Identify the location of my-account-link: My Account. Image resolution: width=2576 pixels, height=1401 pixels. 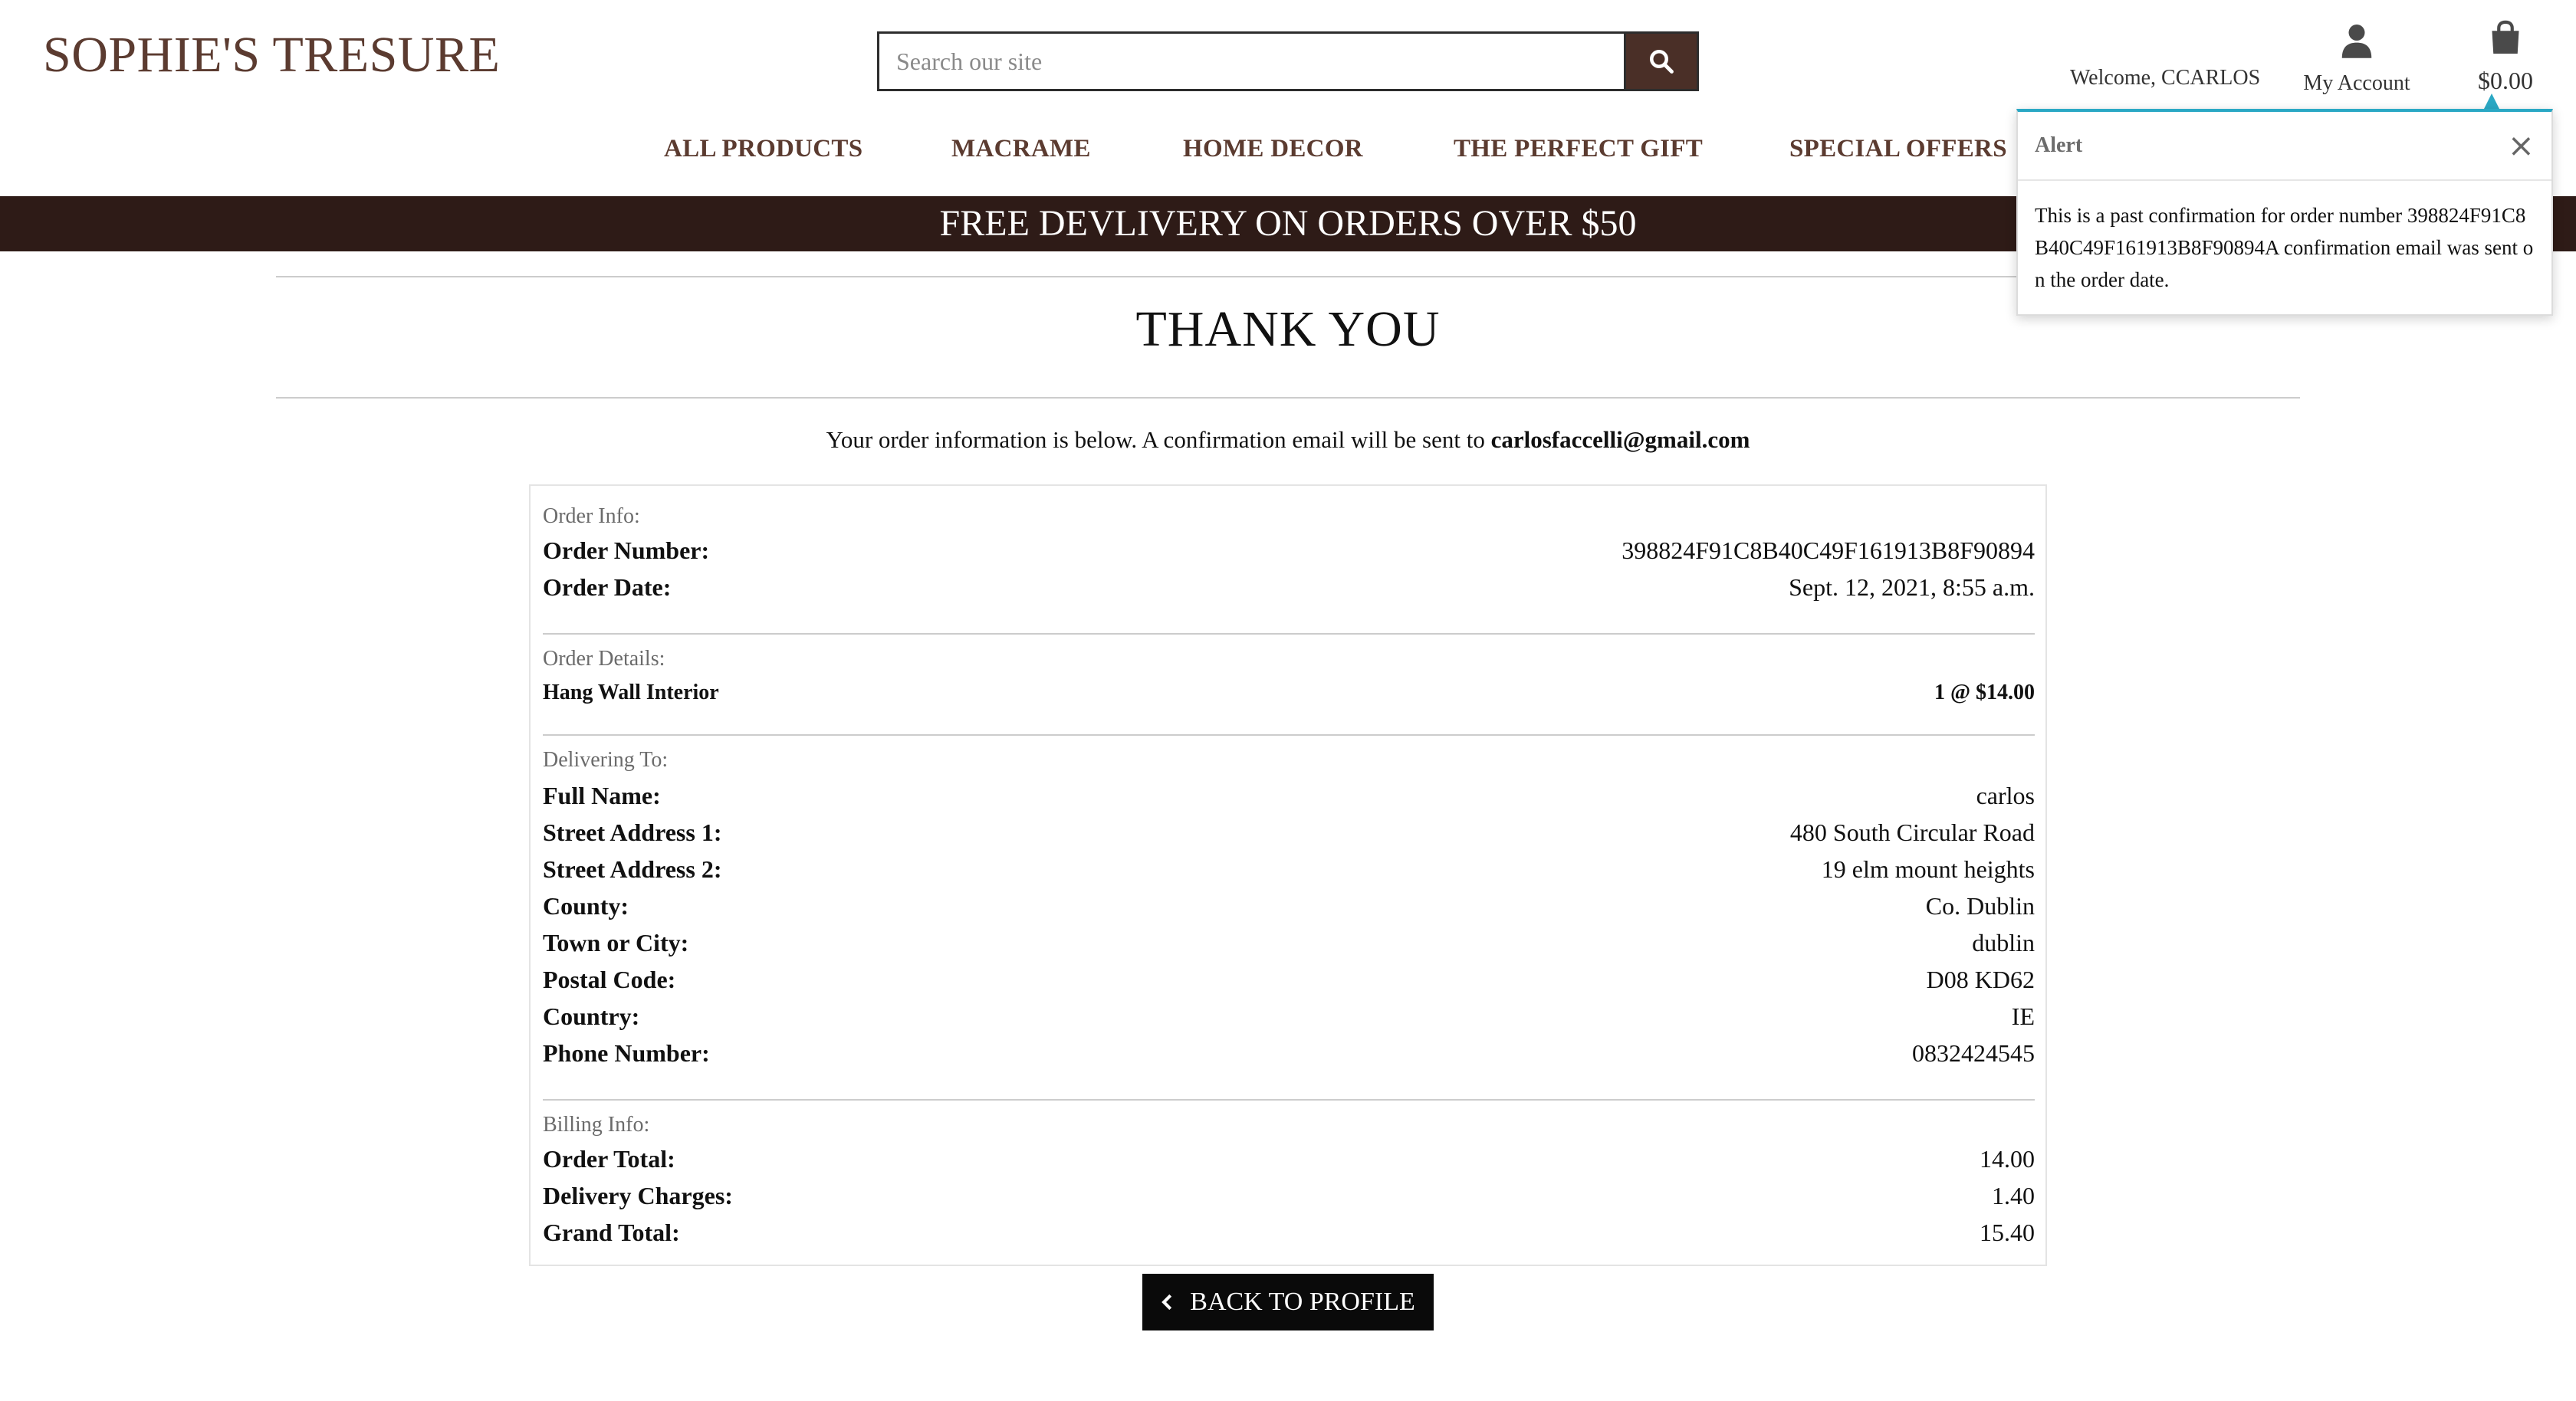
(2356, 59).